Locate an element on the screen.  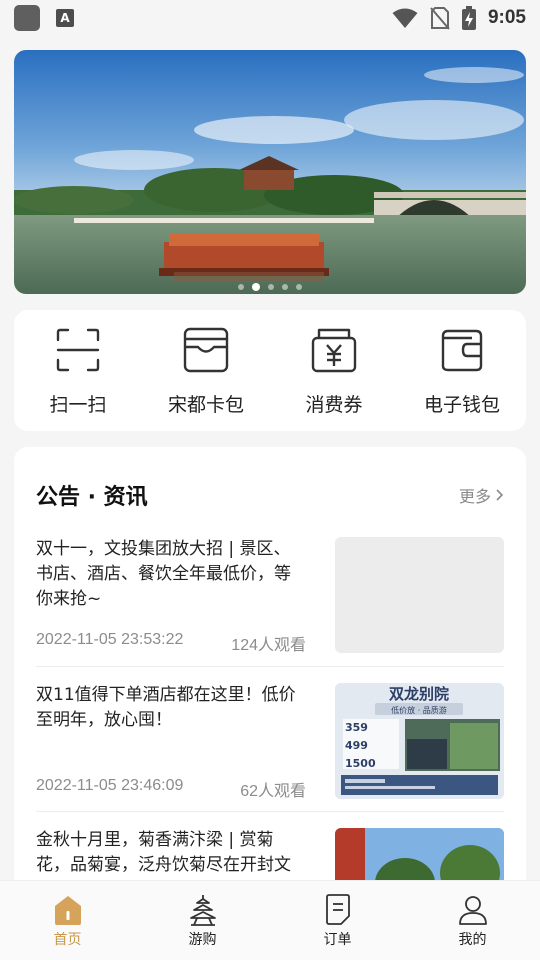
news-item-title: 双11值得下单酒店都在这里！低价至明年，放心囤！ is located at coordinates (166, 707).